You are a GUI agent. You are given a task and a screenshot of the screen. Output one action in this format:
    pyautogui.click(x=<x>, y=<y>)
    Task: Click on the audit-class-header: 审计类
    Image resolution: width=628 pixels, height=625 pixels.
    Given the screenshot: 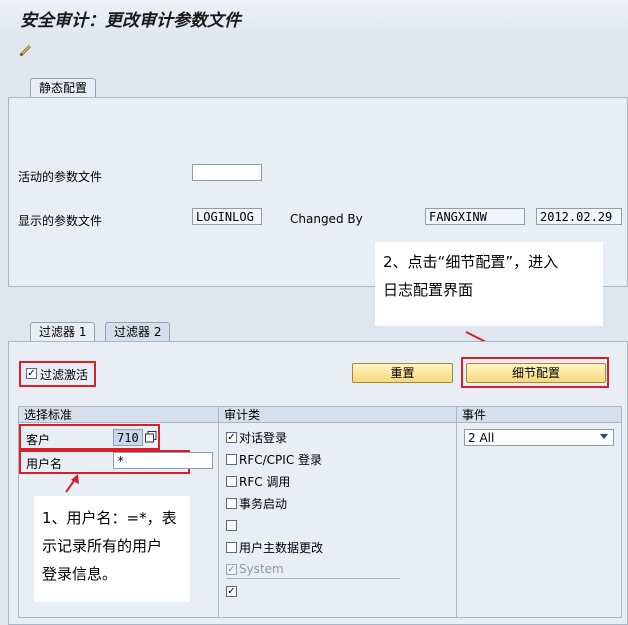 What is the action you would take?
    pyautogui.click(x=337, y=415)
    